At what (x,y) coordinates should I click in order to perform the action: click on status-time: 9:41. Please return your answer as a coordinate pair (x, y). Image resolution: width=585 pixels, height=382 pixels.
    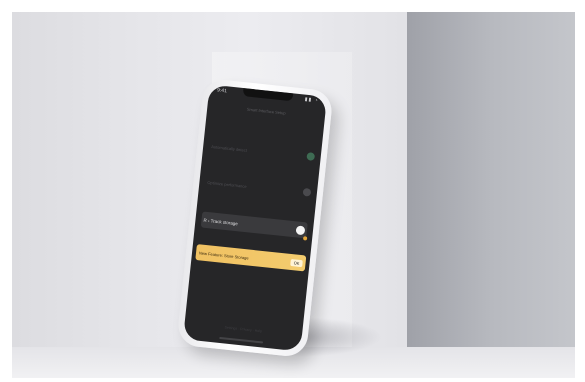
    Looking at the image, I should click on (222, 91).